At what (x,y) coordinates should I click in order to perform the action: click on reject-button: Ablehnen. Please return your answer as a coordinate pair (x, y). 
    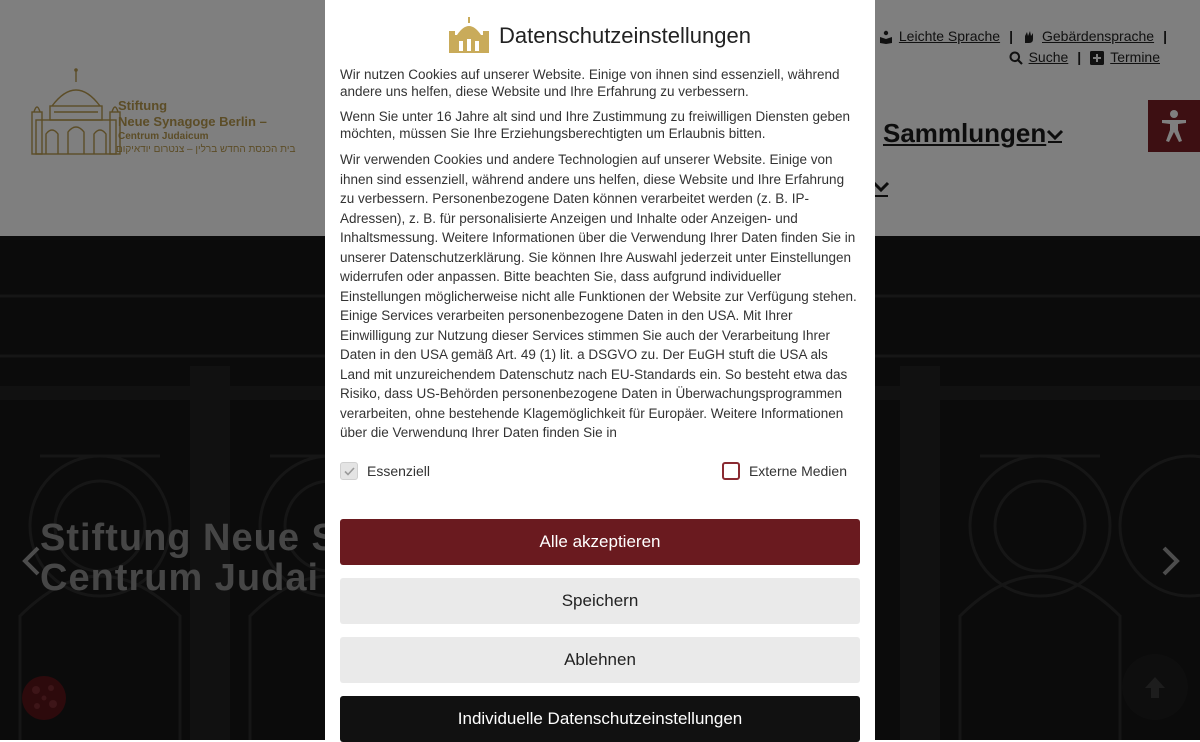
    Looking at the image, I should click on (600, 660).